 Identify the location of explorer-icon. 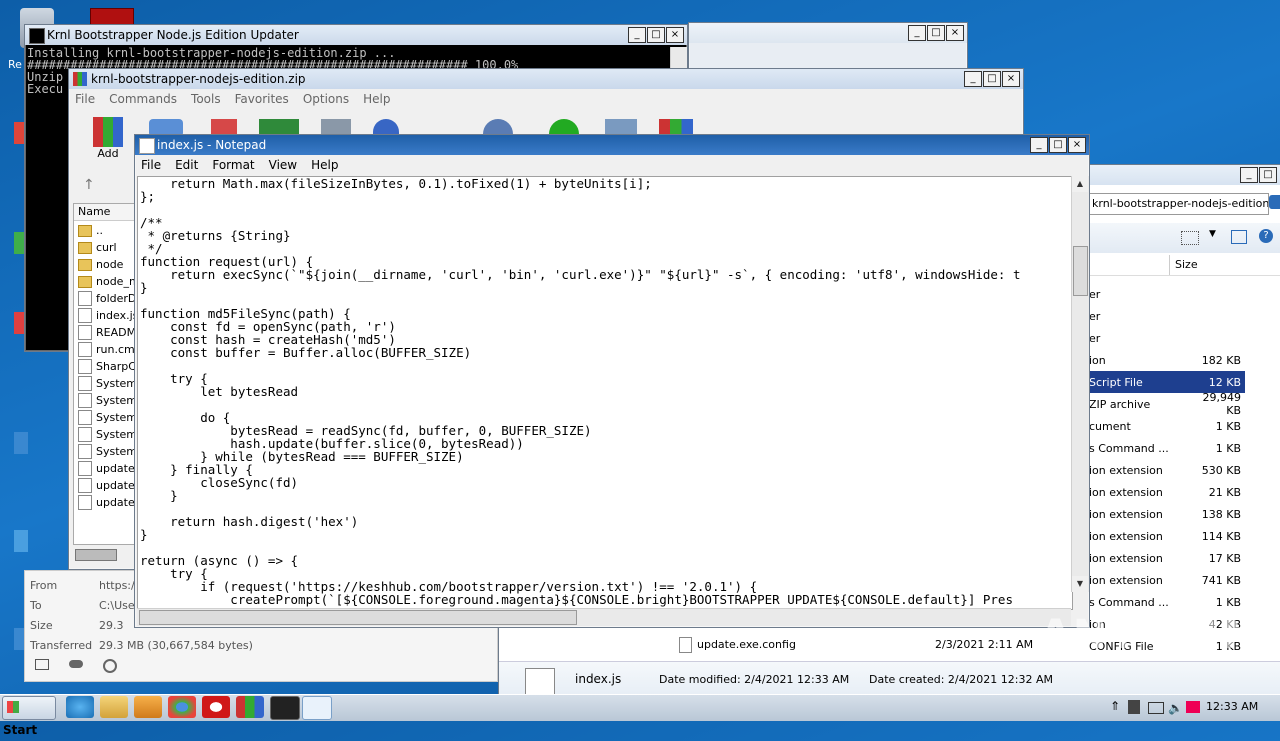
(114, 707).